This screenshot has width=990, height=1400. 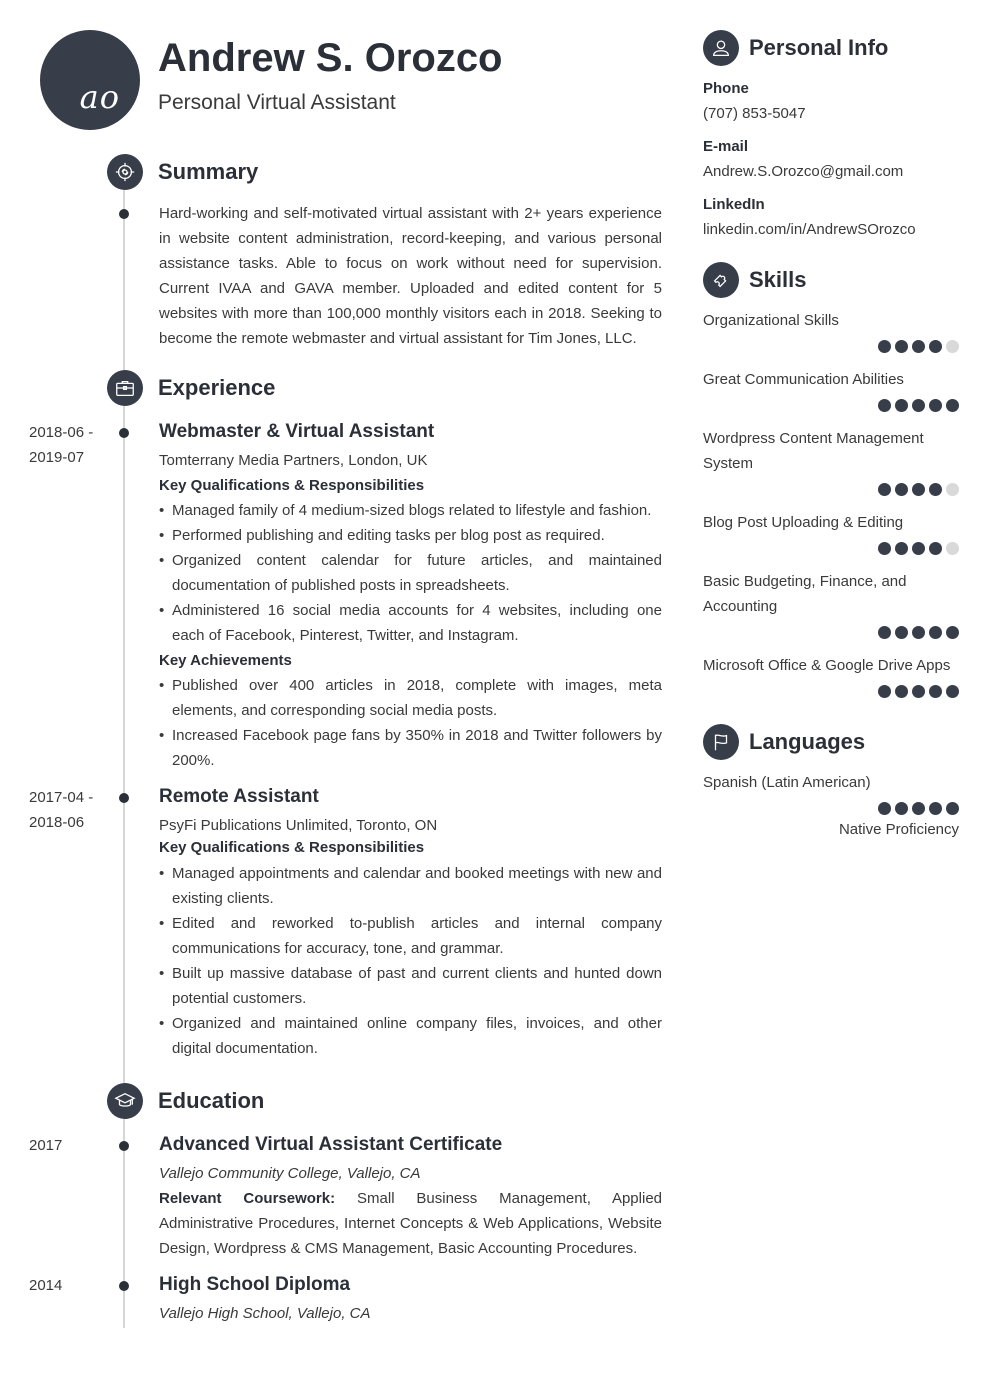 I want to click on candidate-title: Personal Virtual Assistant, so click(x=277, y=102).